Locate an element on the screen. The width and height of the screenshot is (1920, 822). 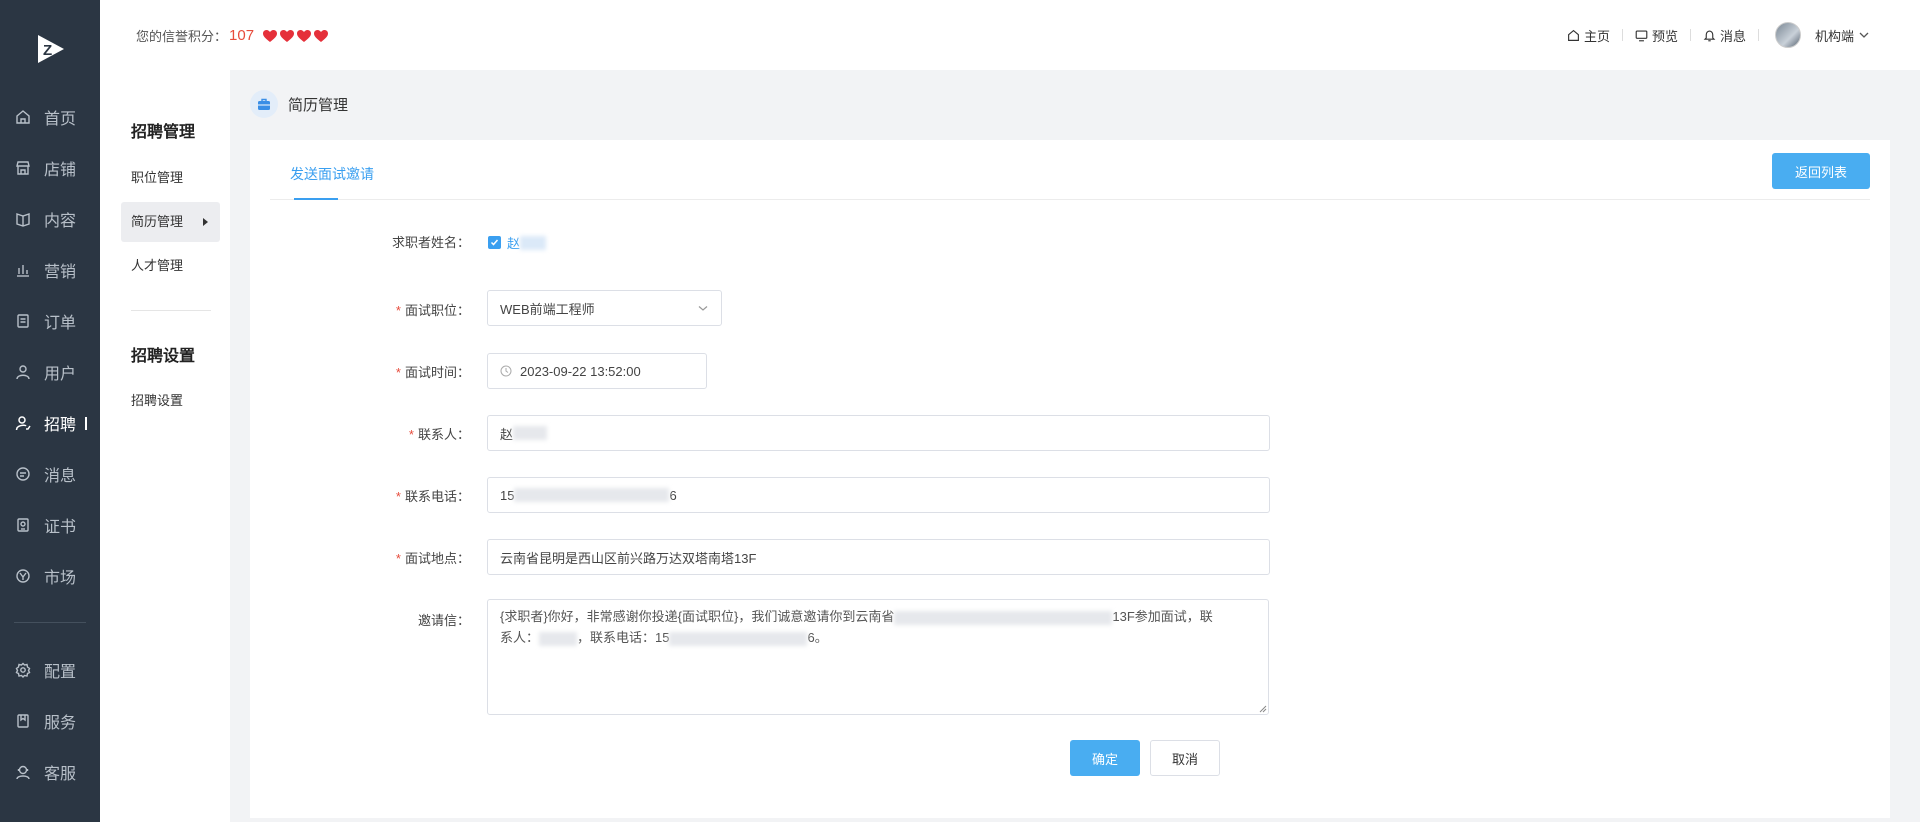
applicant-label: 求职者姓名： is located at coordinates (430, 242).